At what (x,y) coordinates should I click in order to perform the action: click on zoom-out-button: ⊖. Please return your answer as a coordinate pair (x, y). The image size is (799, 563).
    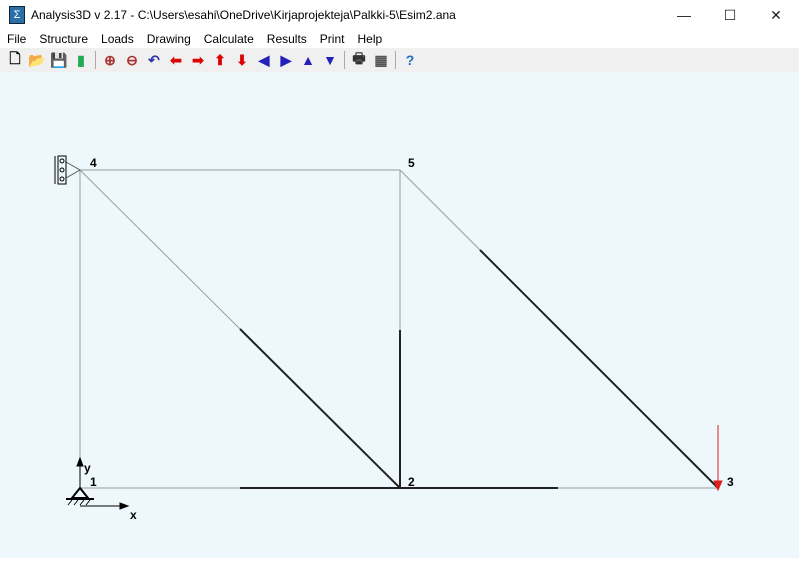
    Looking at the image, I should click on (132, 60).